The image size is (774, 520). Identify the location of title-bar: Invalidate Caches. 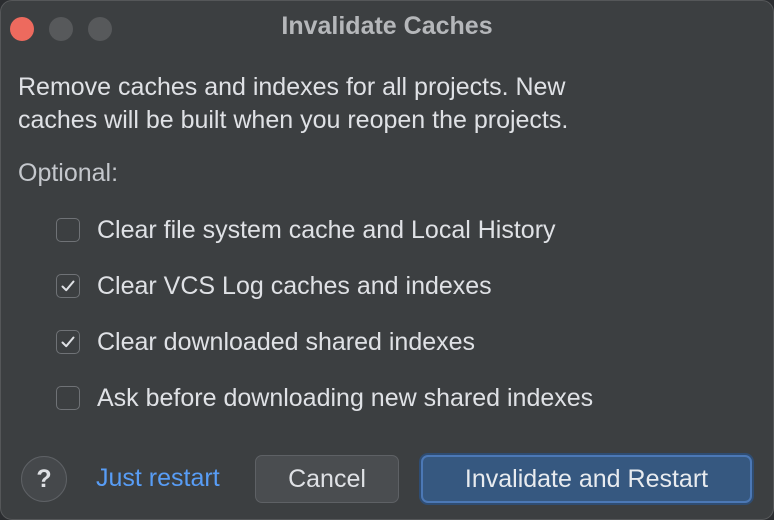
(387, 28).